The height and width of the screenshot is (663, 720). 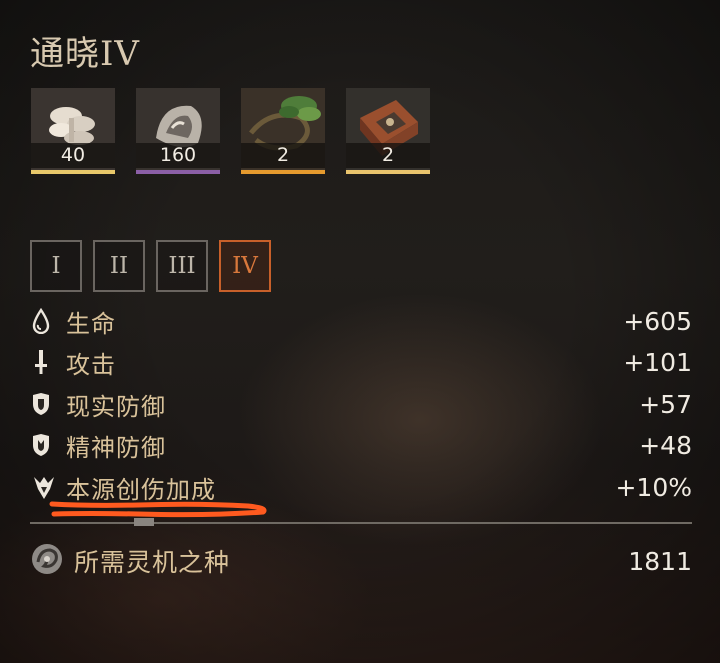 What do you see at coordinates (361, 523) in the screenshot?
I see `divider` at bounding box center [361, 523].